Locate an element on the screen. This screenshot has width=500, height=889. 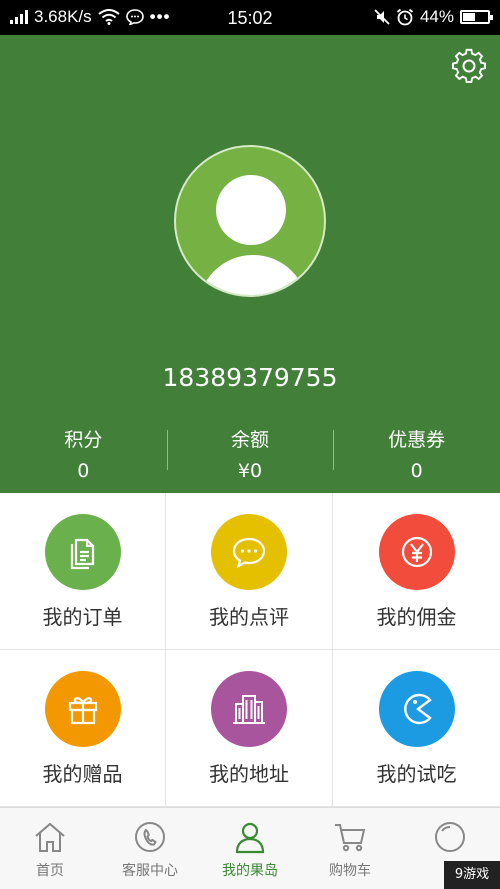
gift-icon is located at coordinates (82, 711).